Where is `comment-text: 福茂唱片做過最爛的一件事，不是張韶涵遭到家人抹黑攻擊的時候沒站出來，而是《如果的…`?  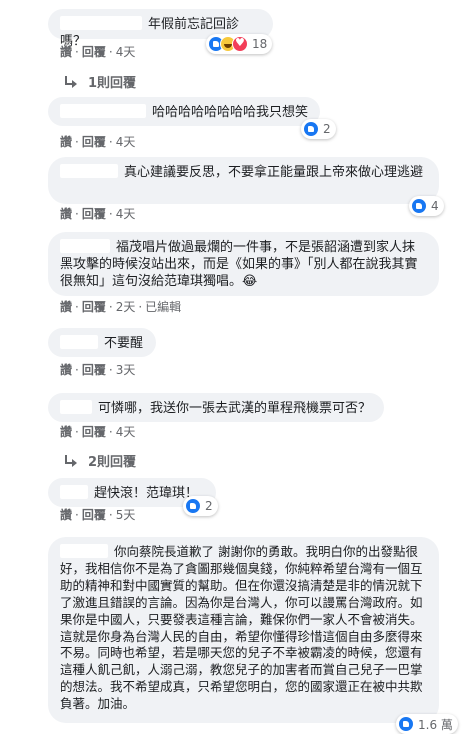 comment-text: 福茂唱片做過最爛的一件事，不是張韶涵遭到家人抹黑攻擊的時候沒站出來，而是《如果的… is located at coordinates (239, 264).